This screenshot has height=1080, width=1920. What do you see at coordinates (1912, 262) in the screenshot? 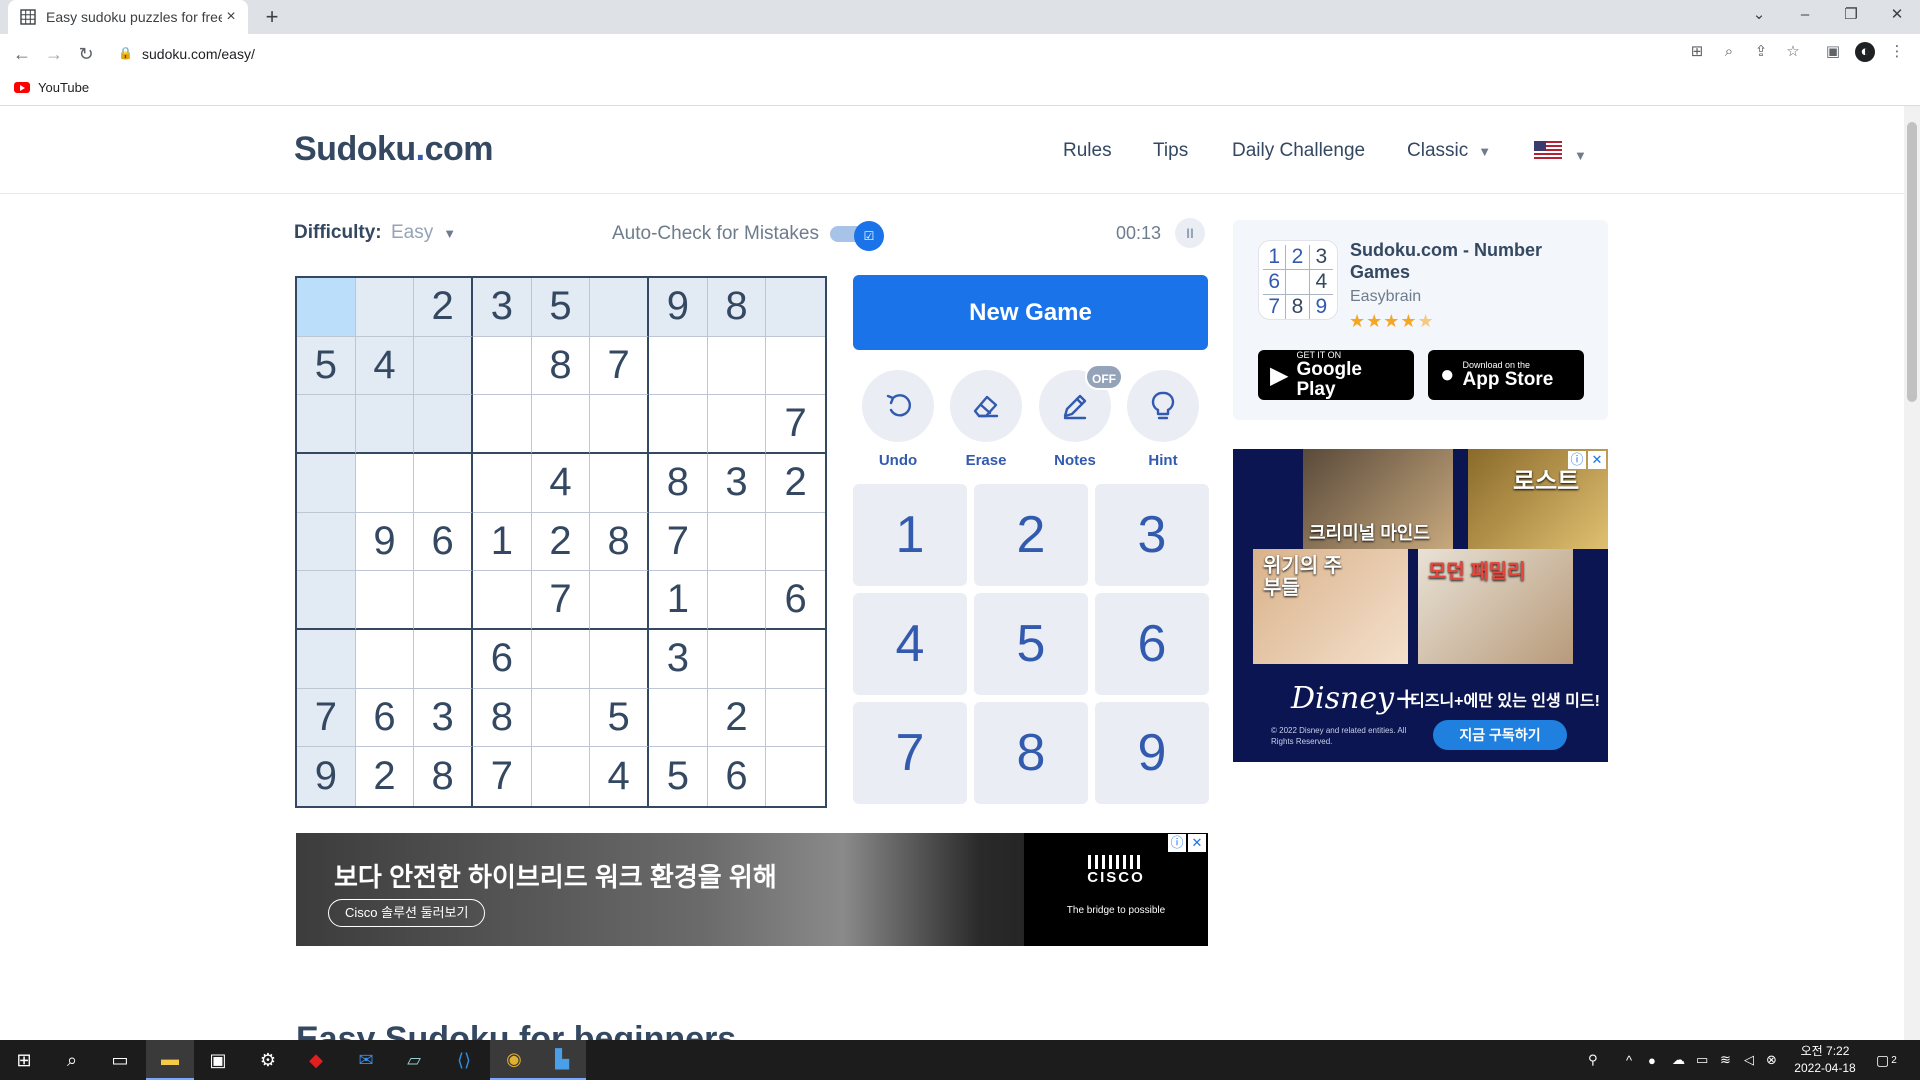
I see `scrollbar-thumb` at bounding box center [1912, 262].